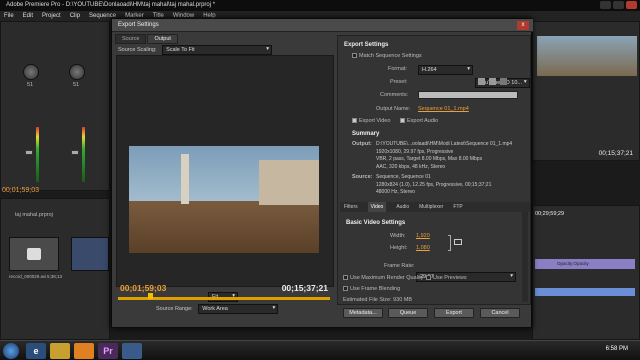  Describe the element at coordinates (586, 91) in the screenshot. I see `program-monitor-panel: 00;15;37;21` at that location.